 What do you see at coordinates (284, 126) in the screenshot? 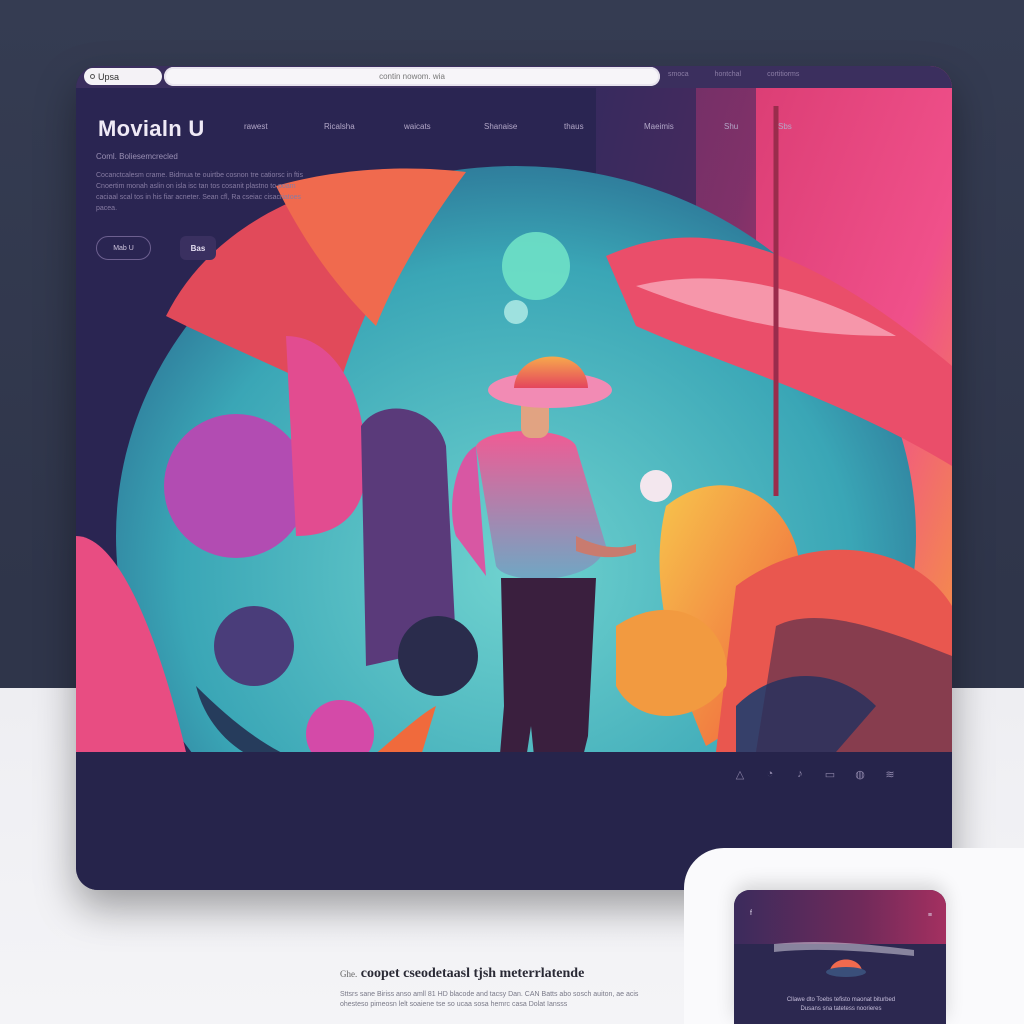
I see `nav-item: rawest` at bounding box center [284, 126].